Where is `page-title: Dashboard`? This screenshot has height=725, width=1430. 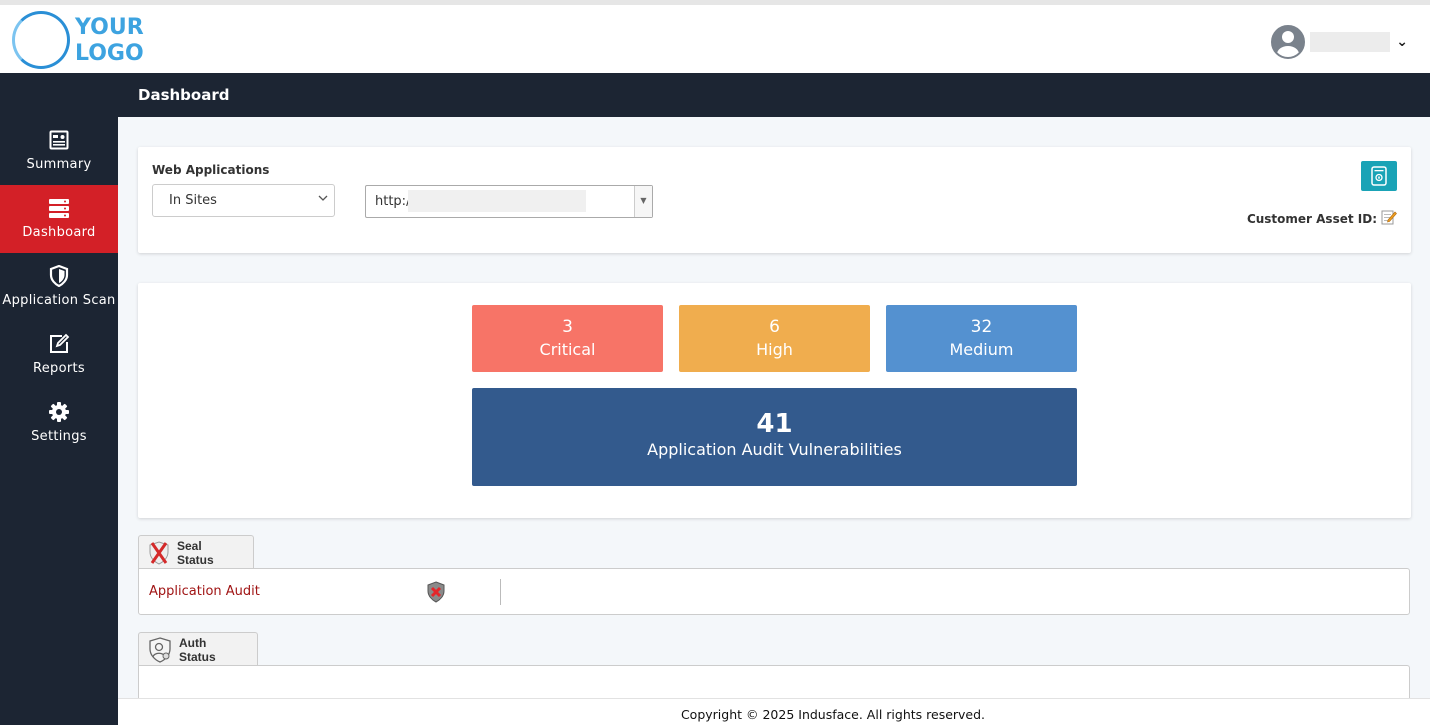 page-title: Dashboard is located at coordinates (184, 95).